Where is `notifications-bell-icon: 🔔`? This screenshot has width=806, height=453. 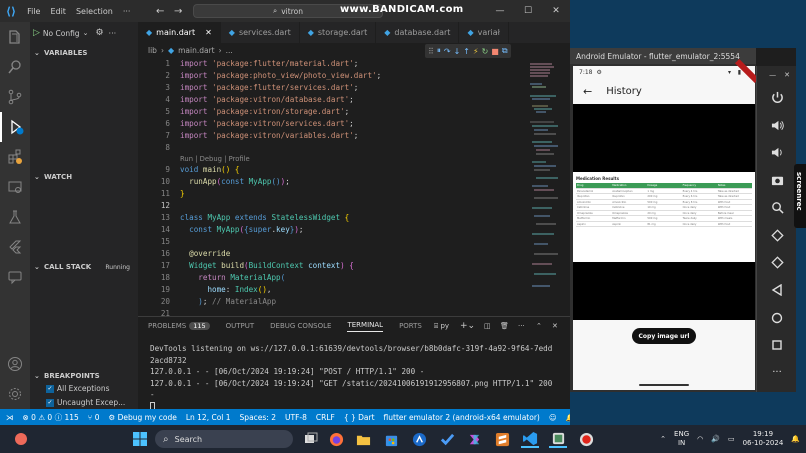 notifications-bell-icon: 🔔 is located at coordinates (795, 439).